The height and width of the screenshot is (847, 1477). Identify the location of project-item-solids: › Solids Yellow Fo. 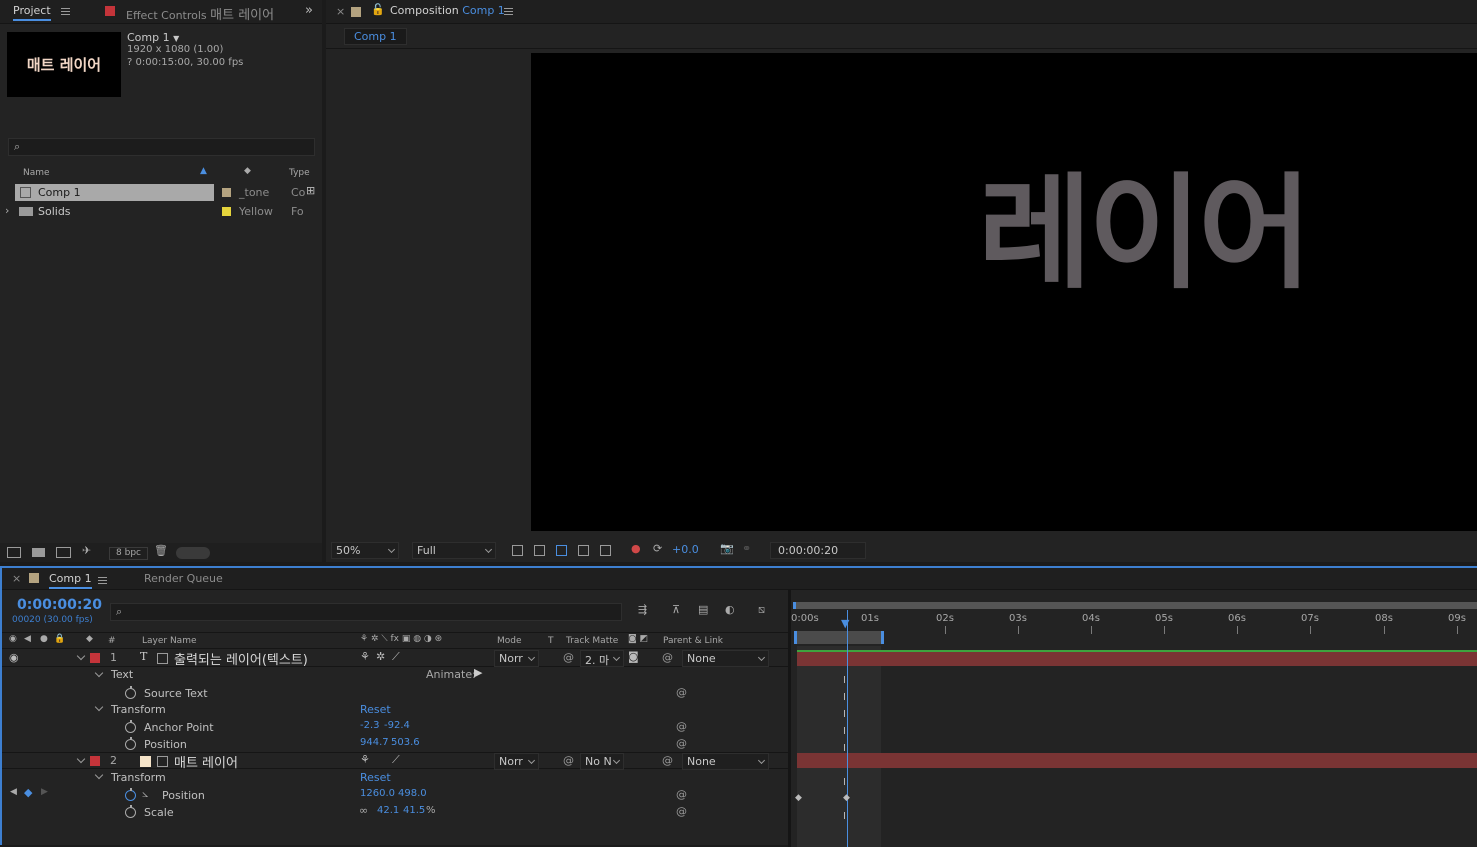
(161, 211).